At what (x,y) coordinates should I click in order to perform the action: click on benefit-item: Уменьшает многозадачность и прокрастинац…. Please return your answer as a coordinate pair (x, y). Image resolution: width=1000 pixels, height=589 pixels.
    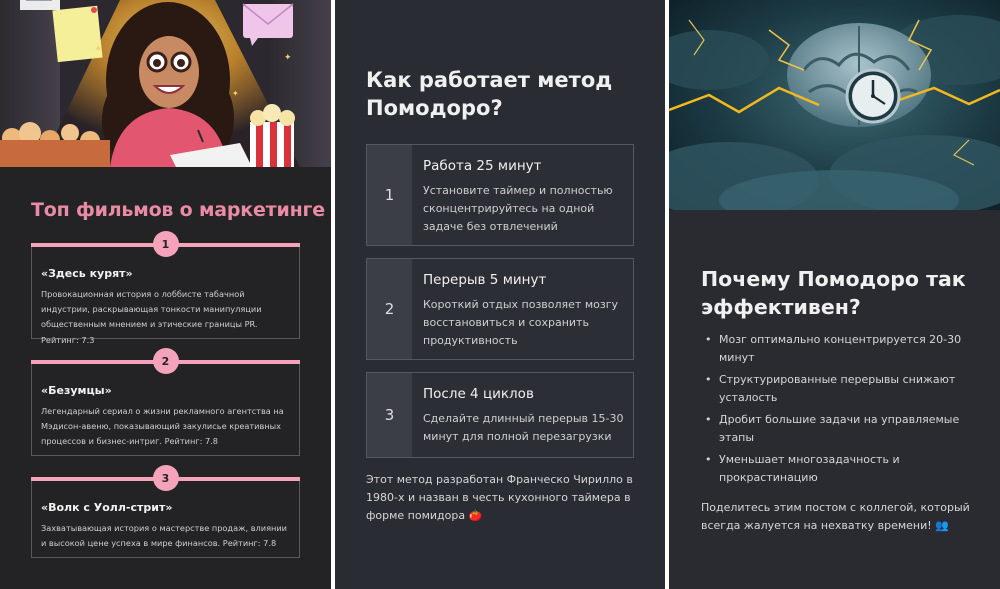
    Looking at the image, I should click on (838, 469).